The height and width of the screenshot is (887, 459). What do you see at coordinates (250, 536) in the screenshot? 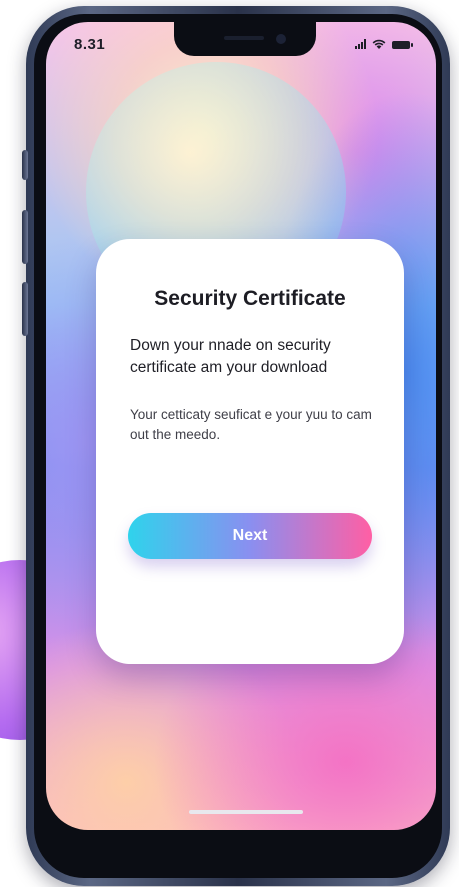
I see `next-button: Next` at bounding box center [250, 536].